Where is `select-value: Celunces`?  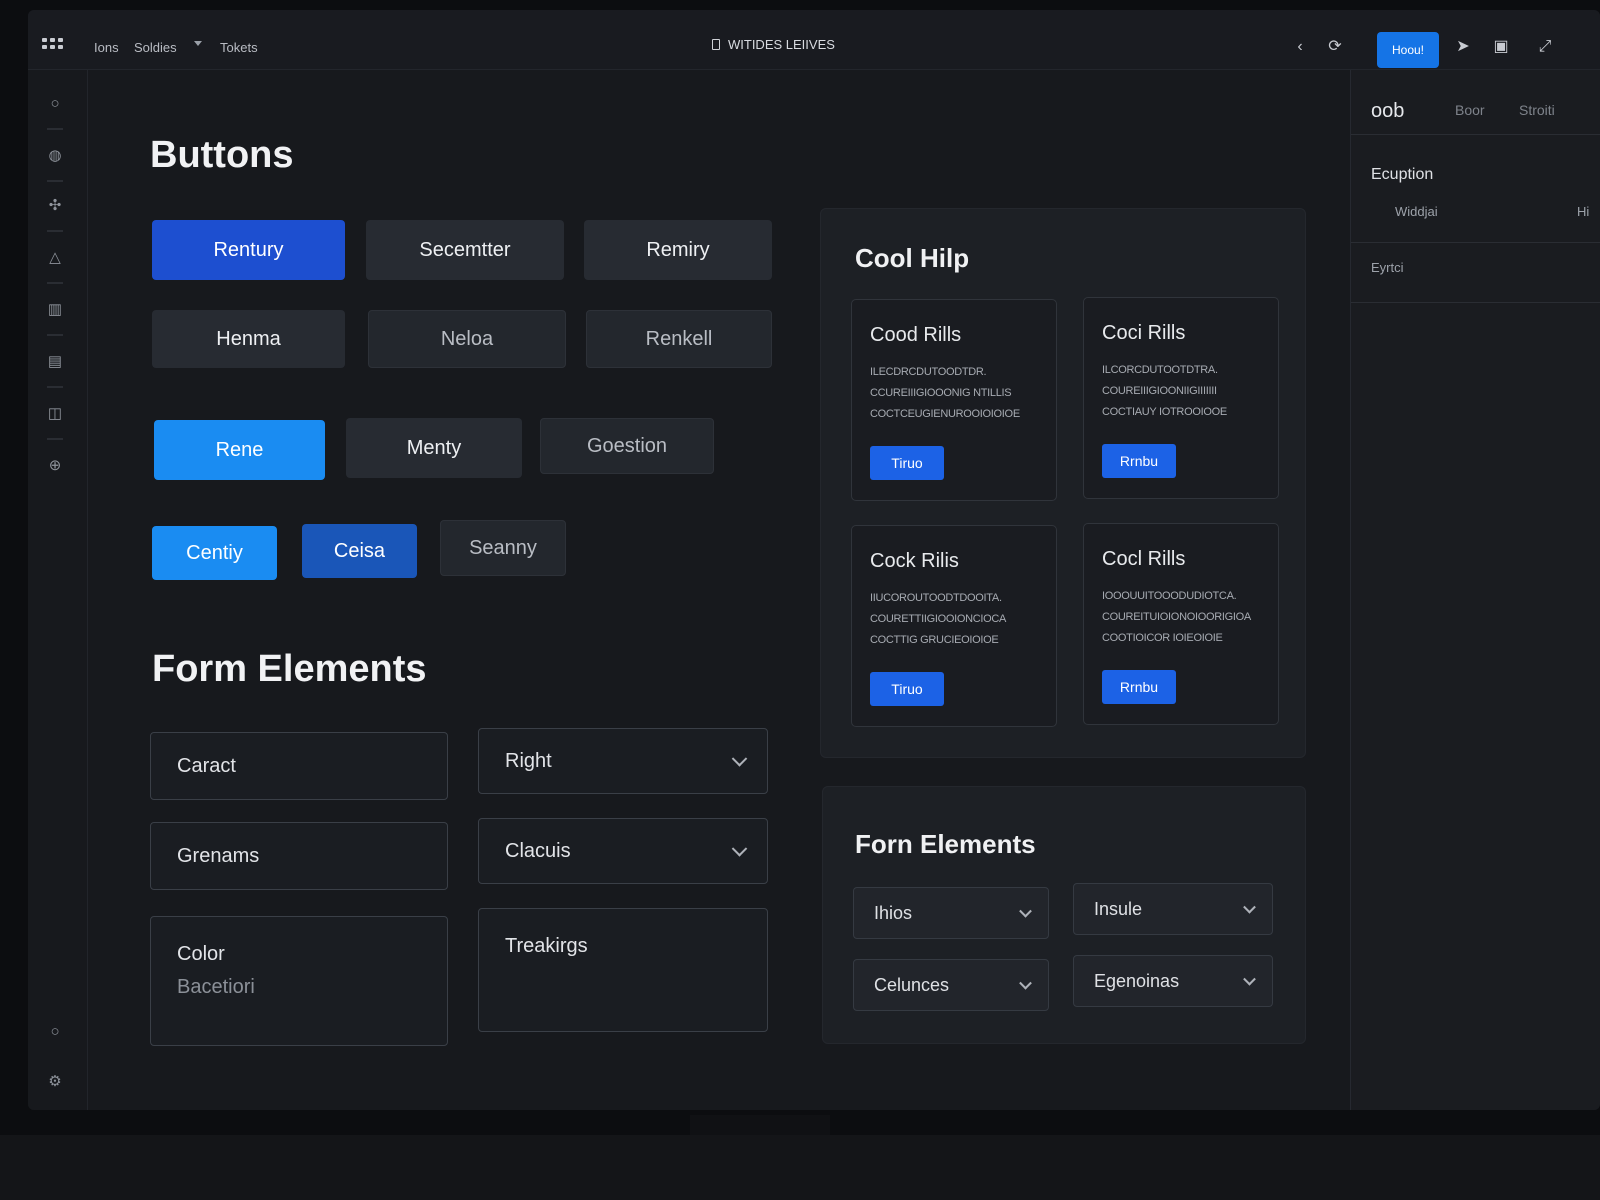 select-value: Celunces is located at coordinates (912, 984).